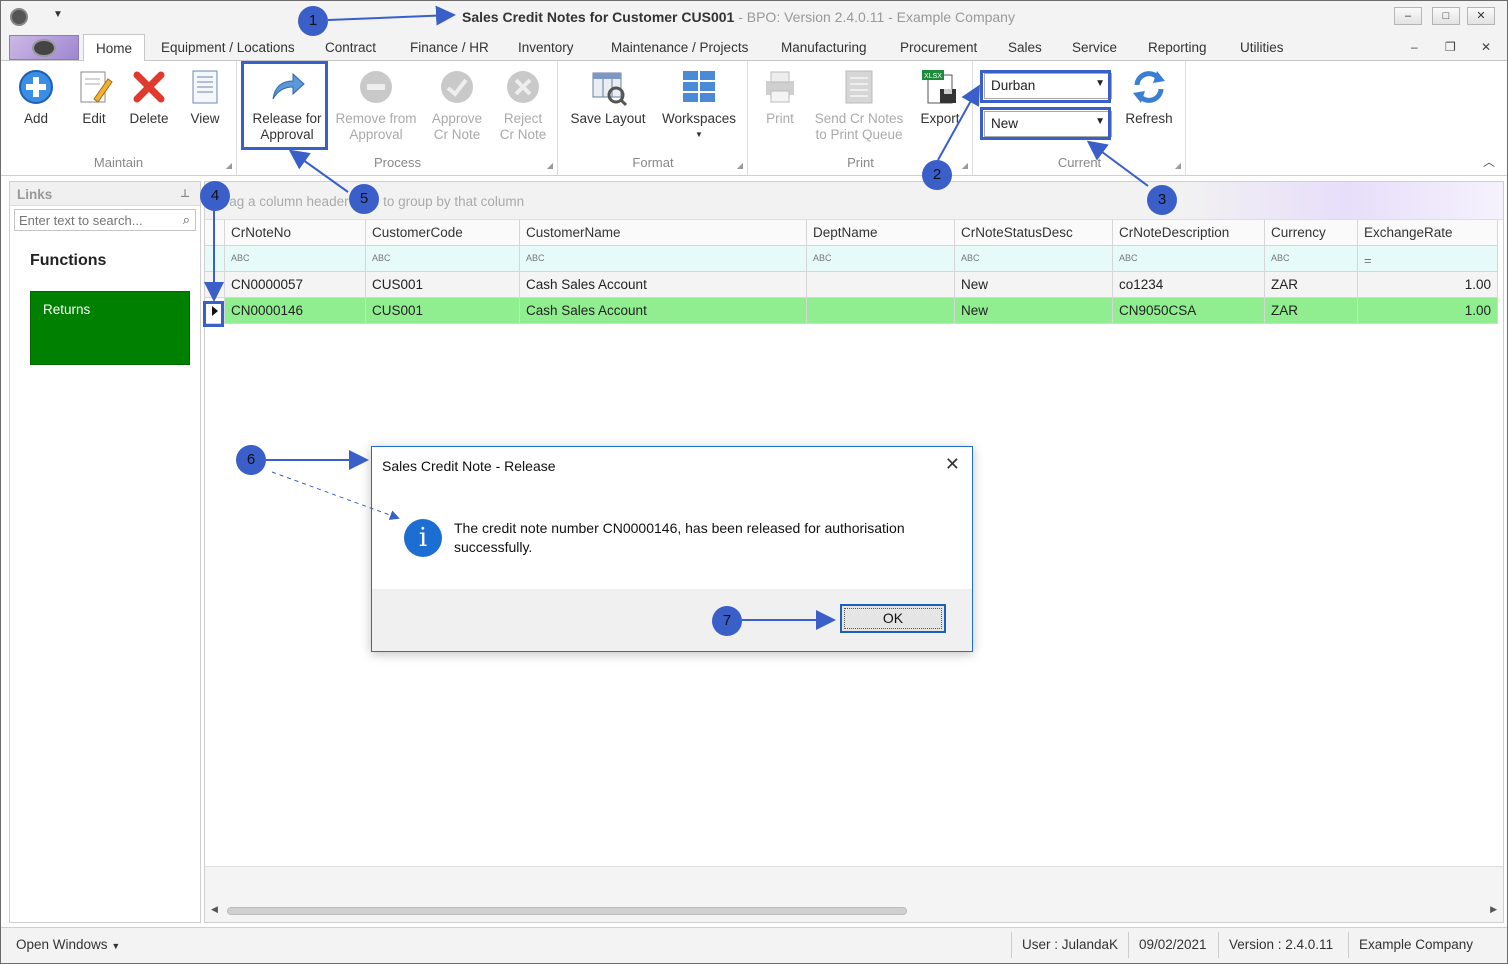 The height and width of the screenshot is (964, 1508). I want to click on tab-procurement: Procurement, so click(938, 47).